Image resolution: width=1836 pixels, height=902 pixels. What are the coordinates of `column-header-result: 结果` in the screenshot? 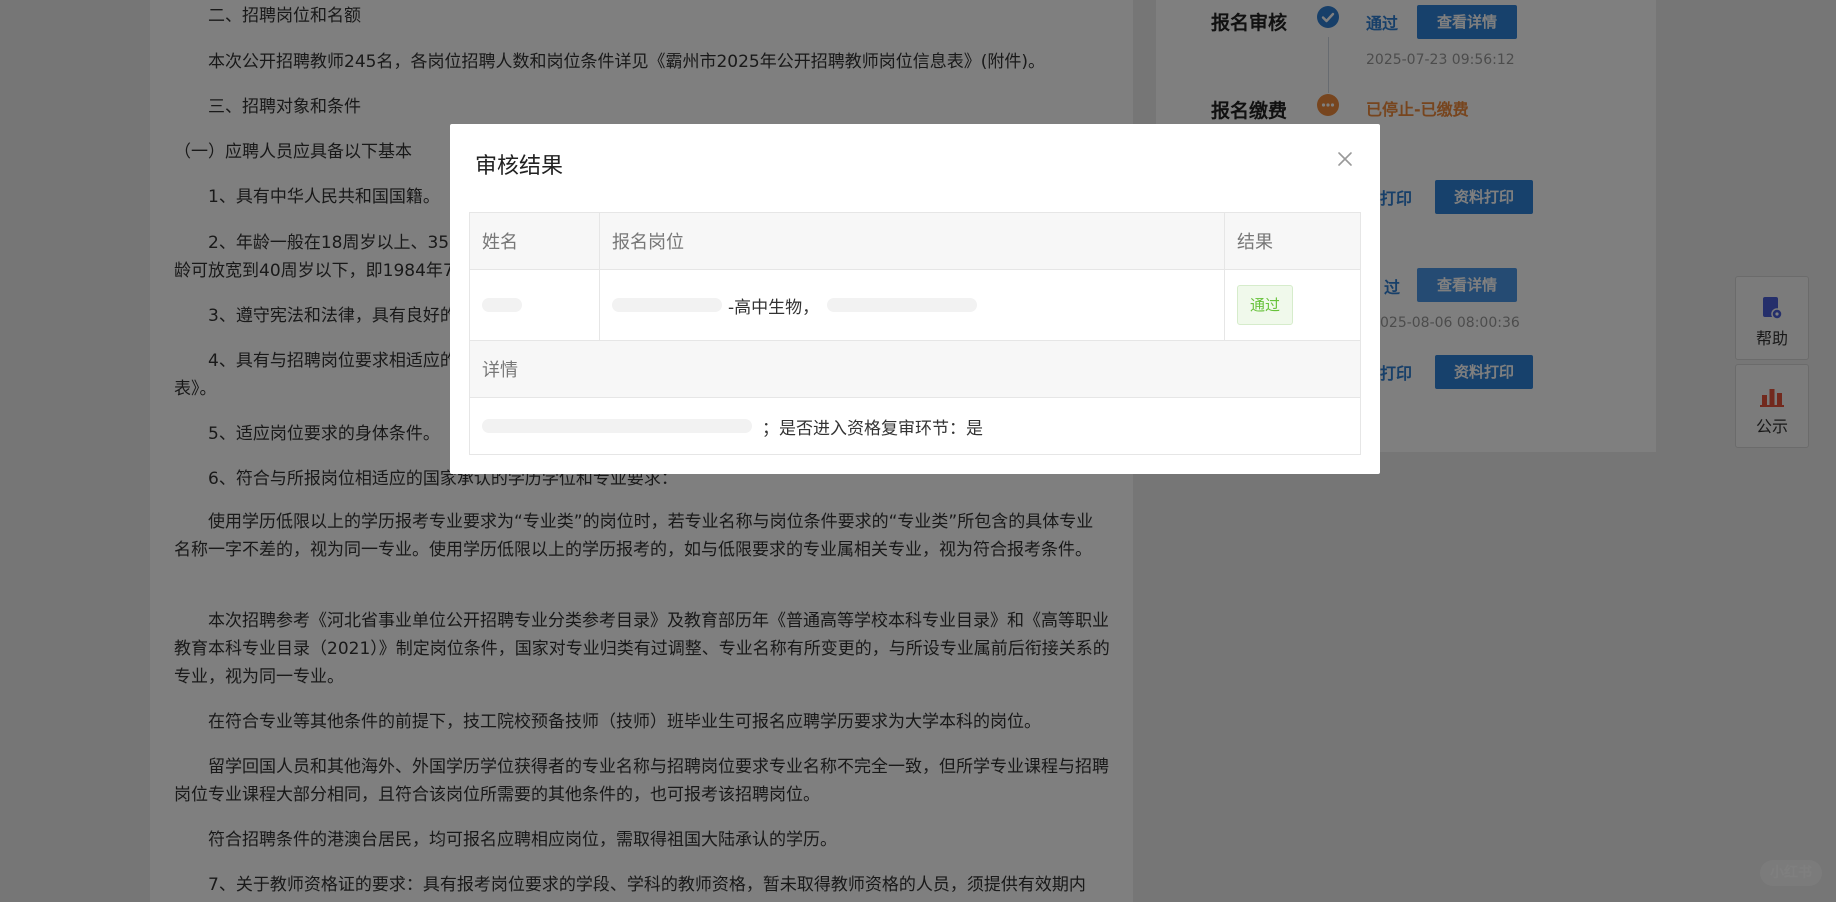 It's located at (1255, 242).